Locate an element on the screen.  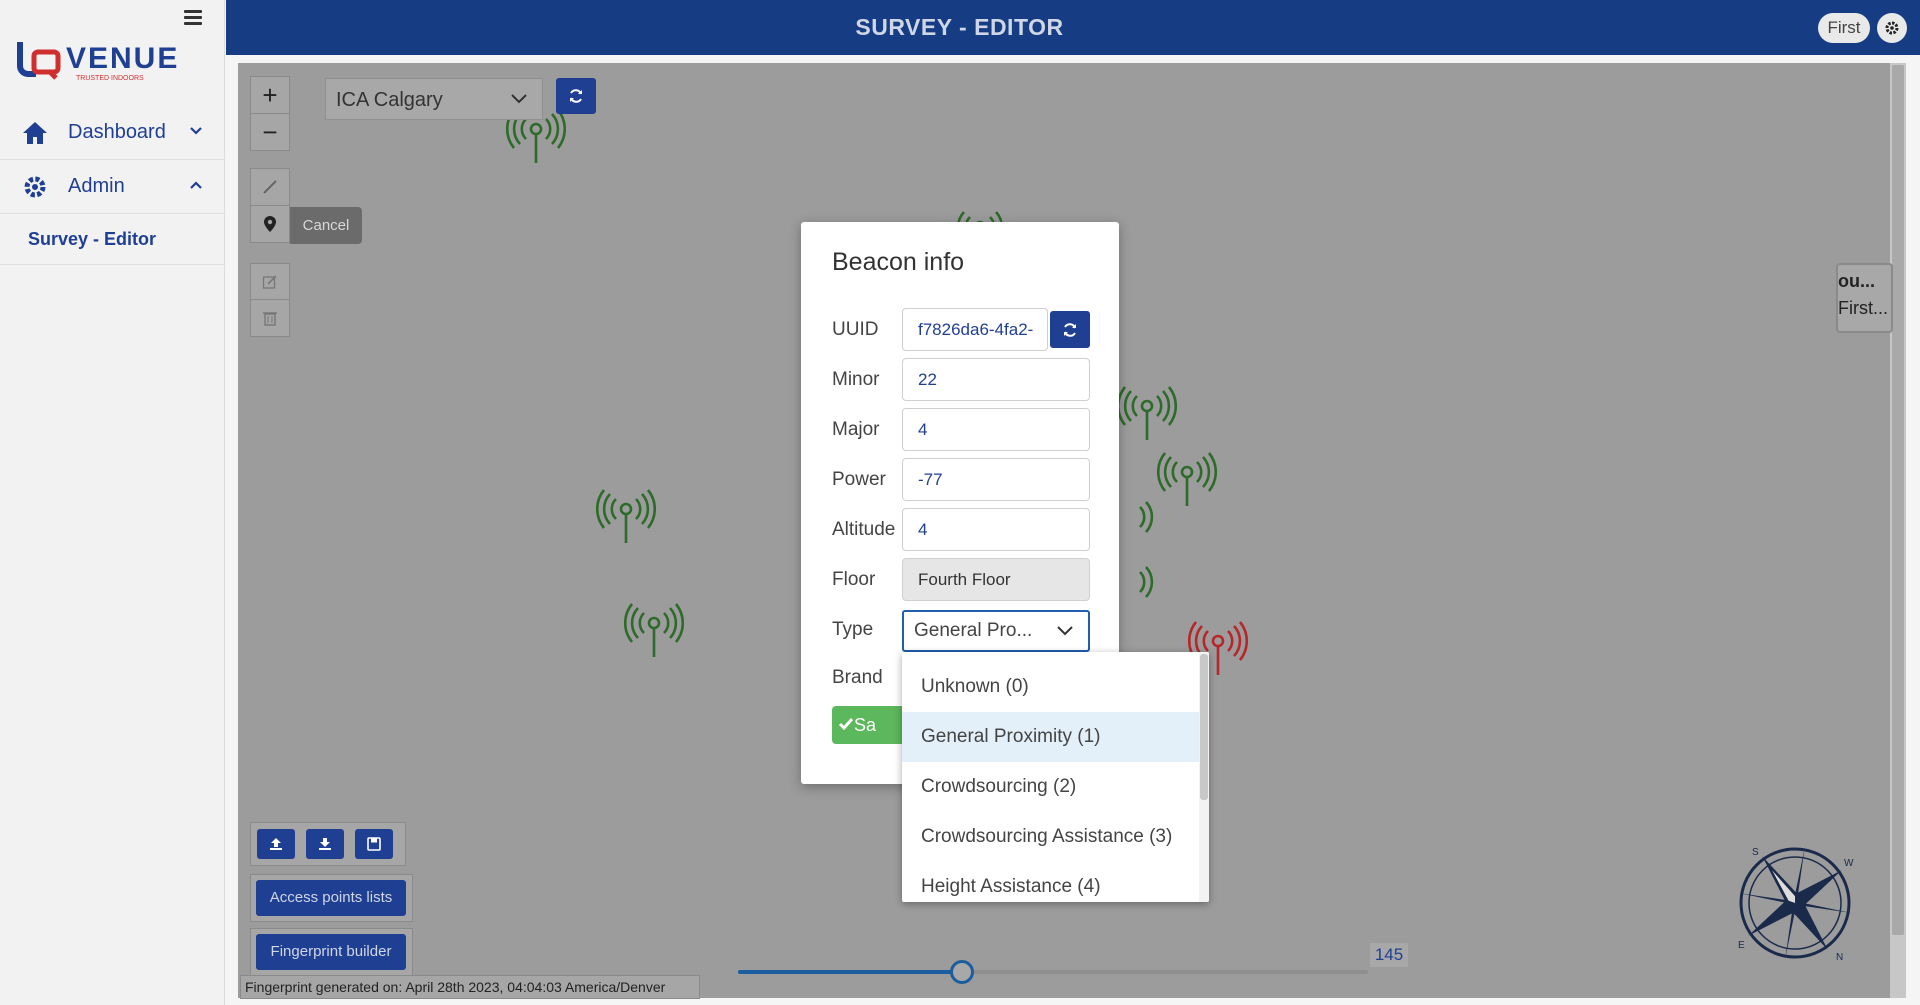
upload-button is located at coordinates (276, 844).